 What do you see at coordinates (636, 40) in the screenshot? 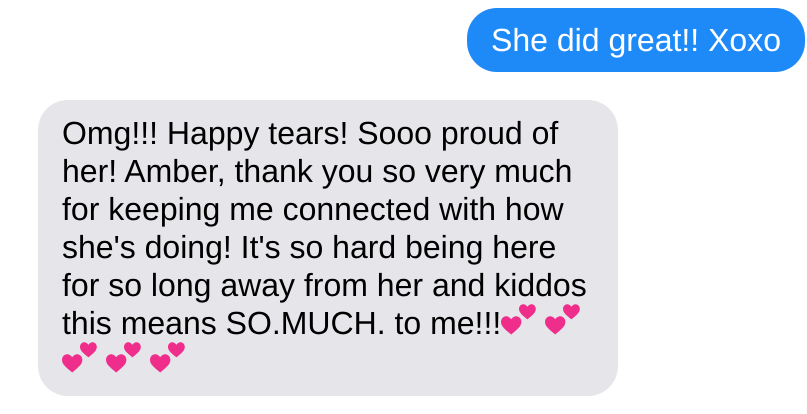
I see `message-text: She did great!! Xoxo` at bounding box center [636, 40].